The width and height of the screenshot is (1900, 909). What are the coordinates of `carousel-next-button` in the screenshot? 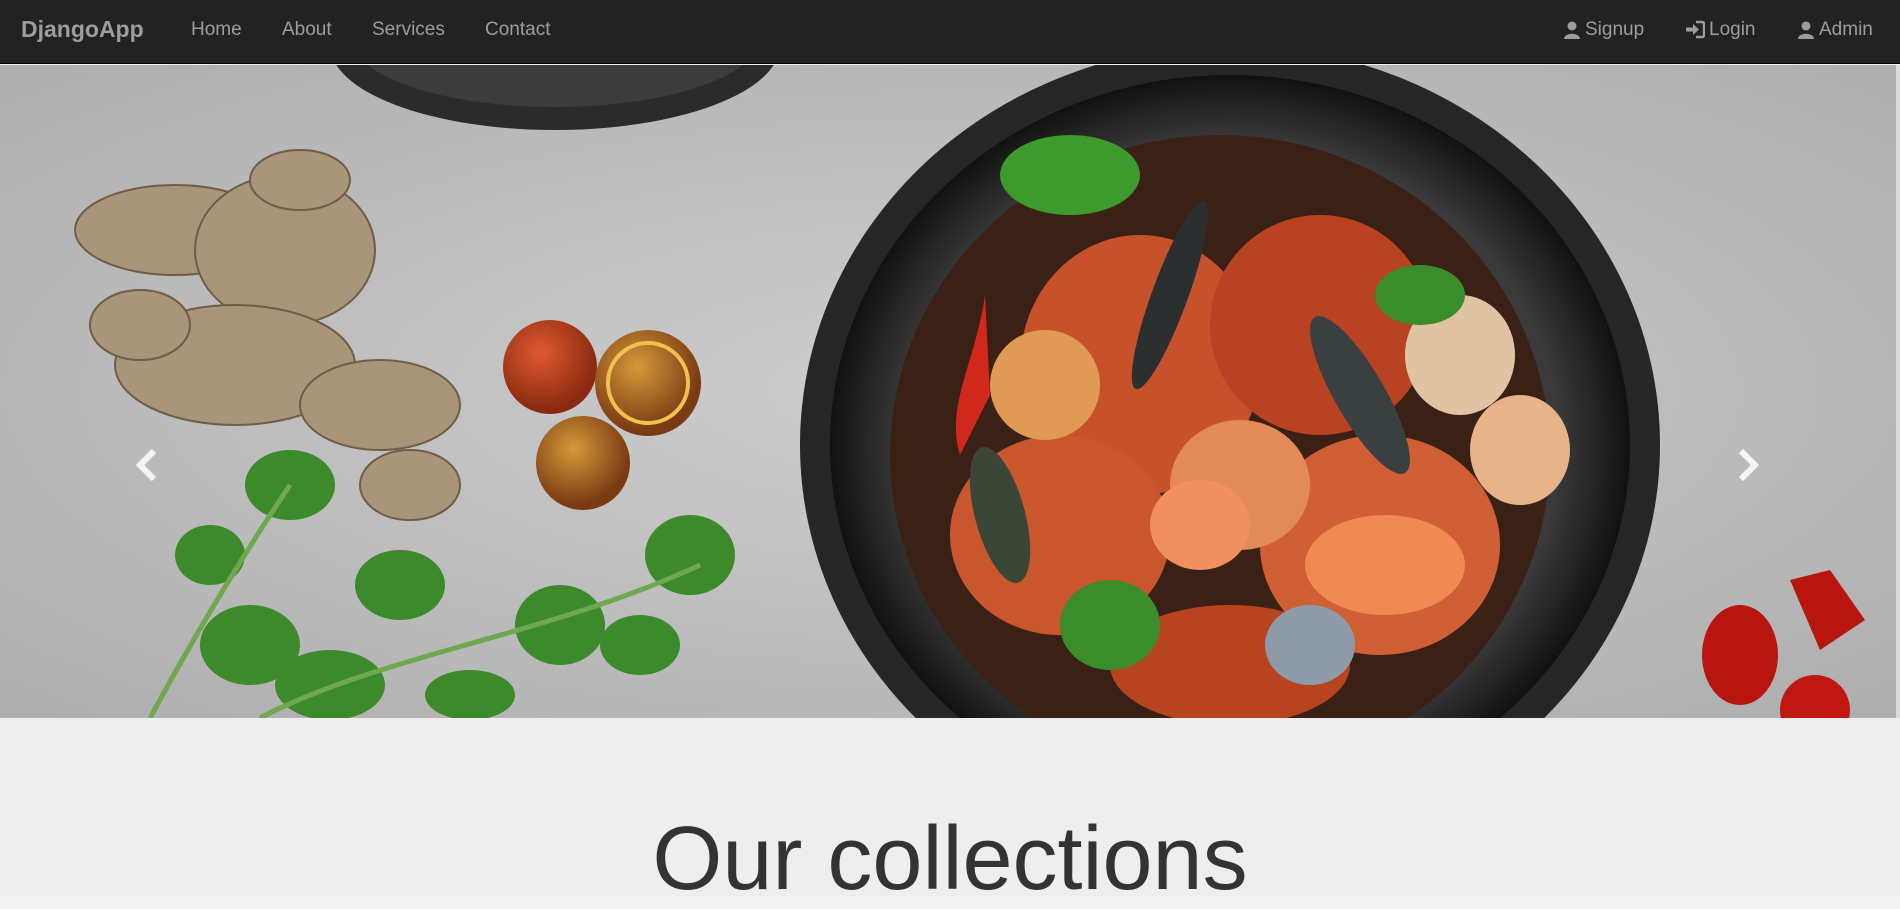 It's located at (1747, 465).